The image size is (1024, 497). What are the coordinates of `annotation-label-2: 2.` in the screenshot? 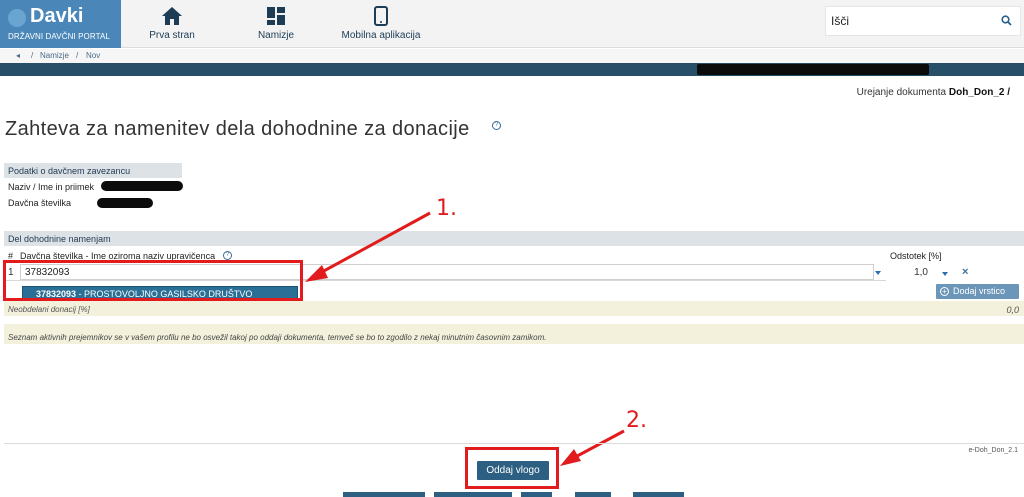 It's located at (636, 420).